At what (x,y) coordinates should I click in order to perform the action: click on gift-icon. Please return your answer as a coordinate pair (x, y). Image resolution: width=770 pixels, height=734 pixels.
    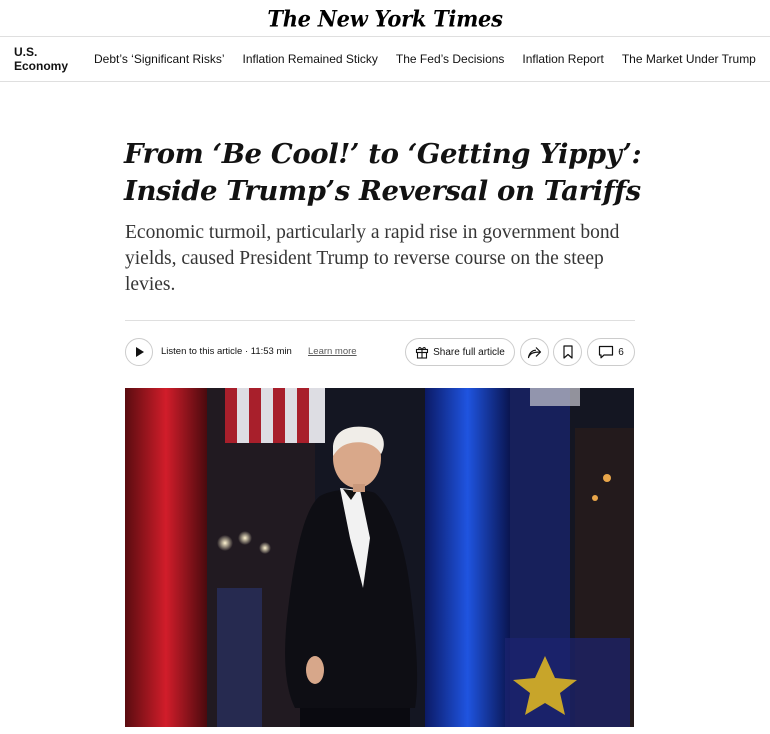
    Looking at the image, I should click on (422, 353).